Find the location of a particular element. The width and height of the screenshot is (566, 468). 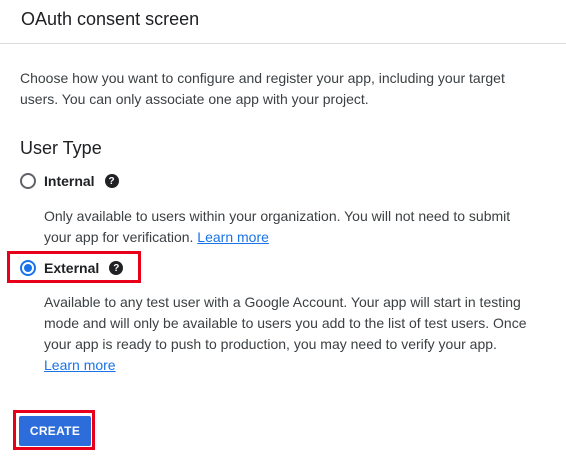

internal-learn-more-link: Learn more is located at coordinates (233, 237).